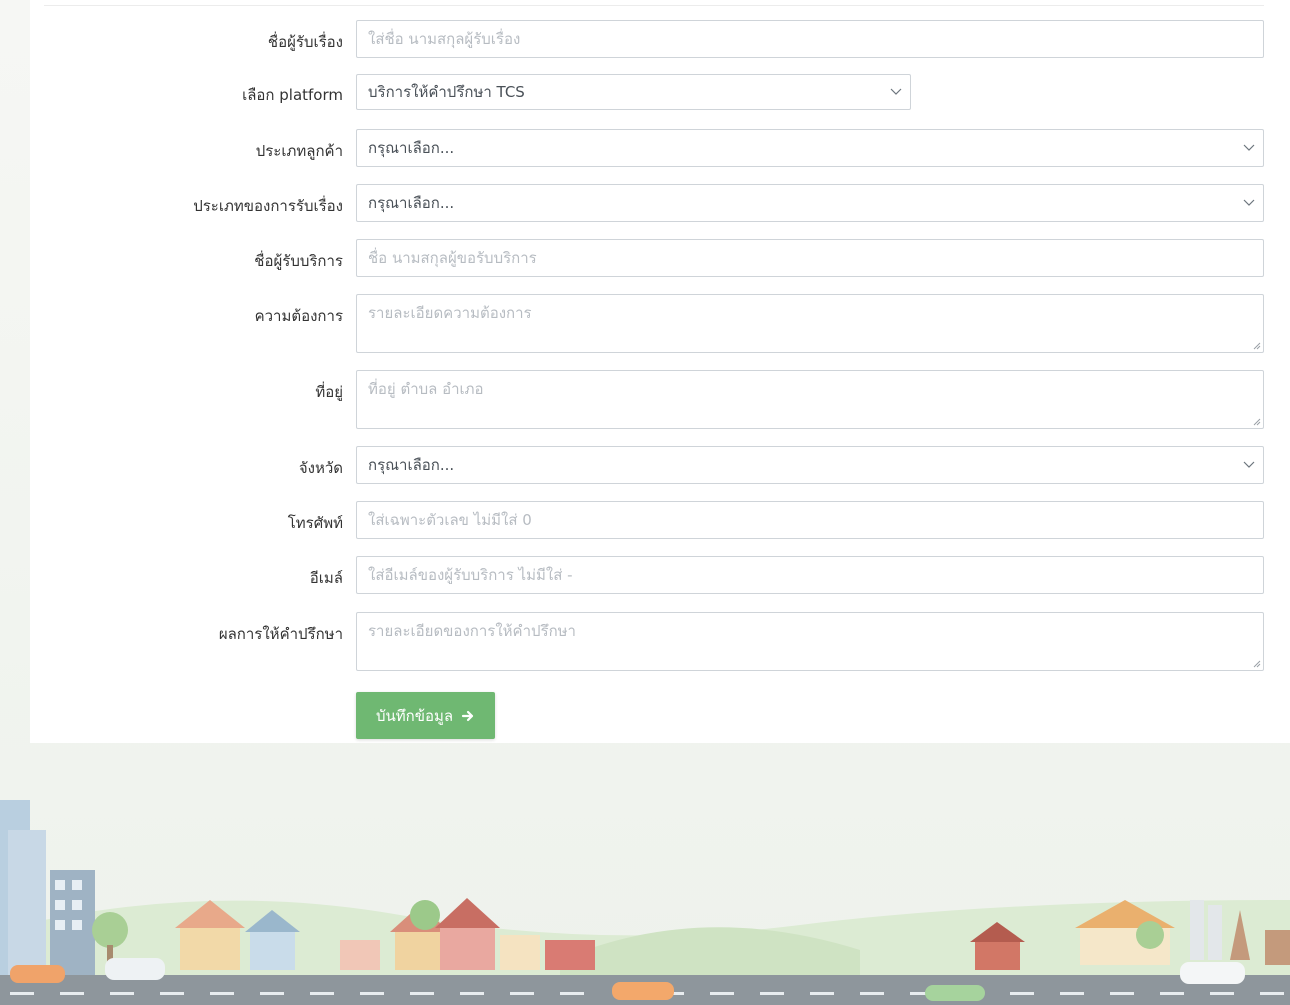 This screenshot has width=1290, height=1005. I want to click on email-input: ใส่อีเมล์ของผู้รับบริการ ไม่มีใส่ -, so click(810, 575).